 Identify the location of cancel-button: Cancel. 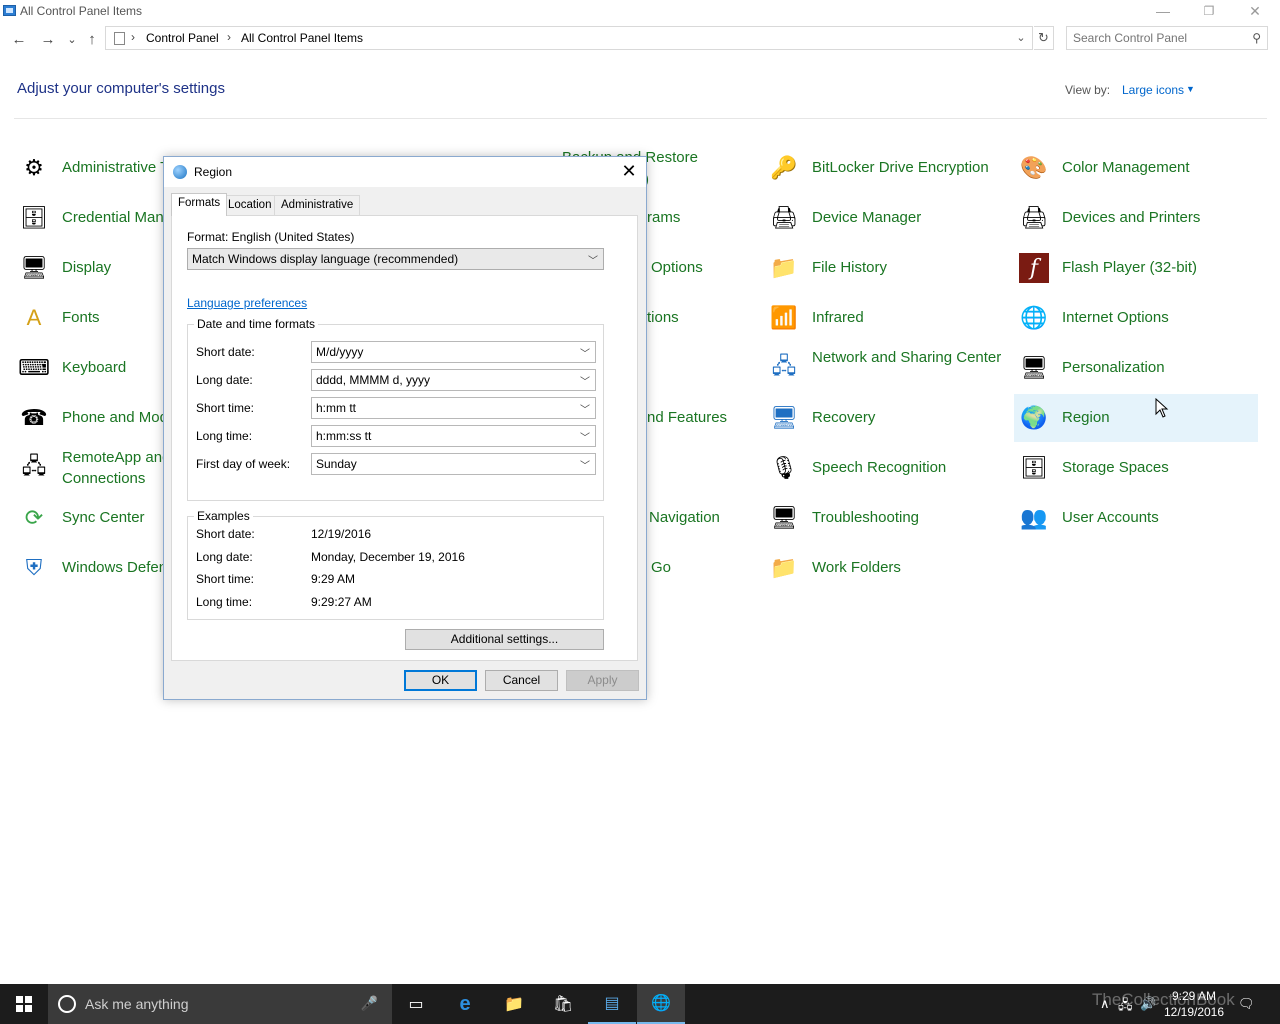
(521, 680).